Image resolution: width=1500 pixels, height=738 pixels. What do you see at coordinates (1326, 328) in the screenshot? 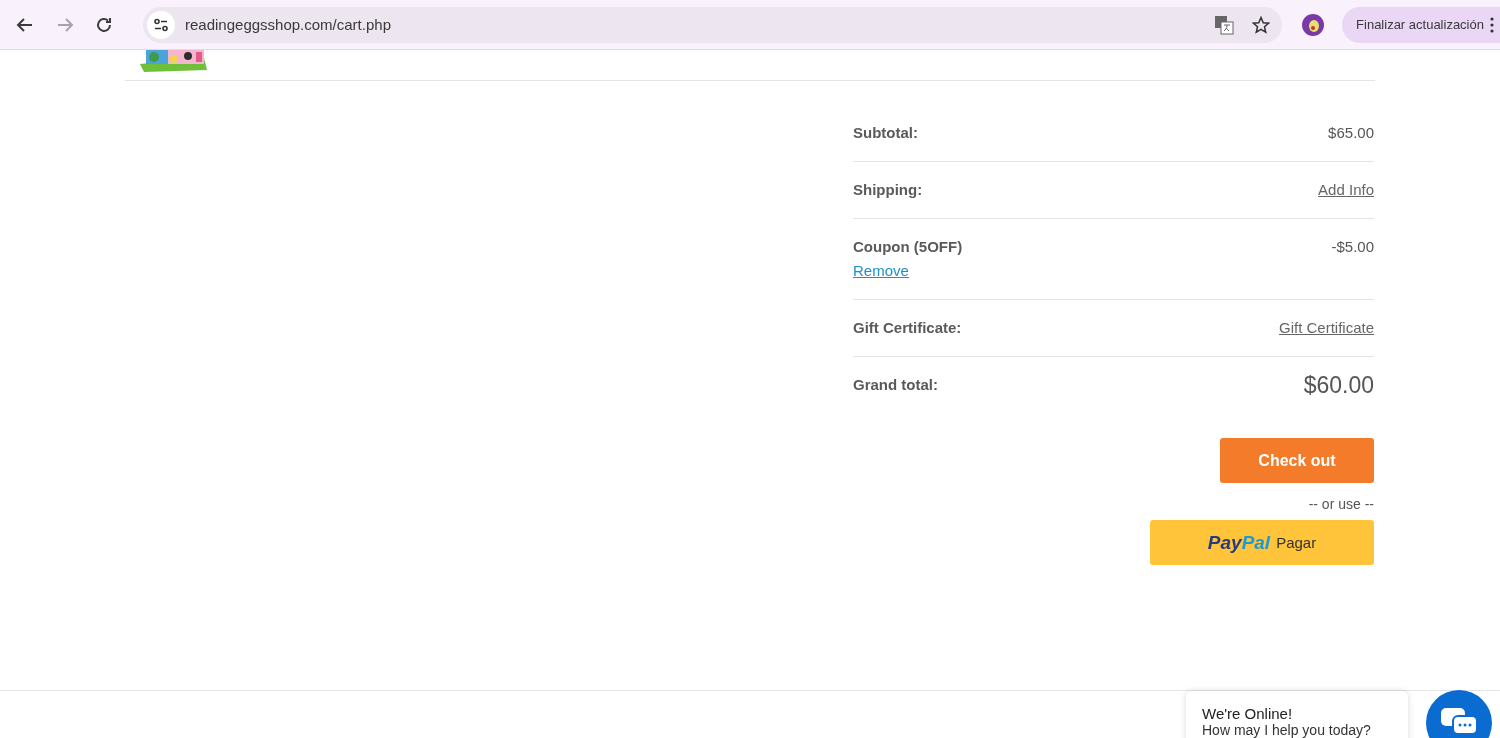
I see `value-link: Gift Certificate` at bounding box center [1326, 328].